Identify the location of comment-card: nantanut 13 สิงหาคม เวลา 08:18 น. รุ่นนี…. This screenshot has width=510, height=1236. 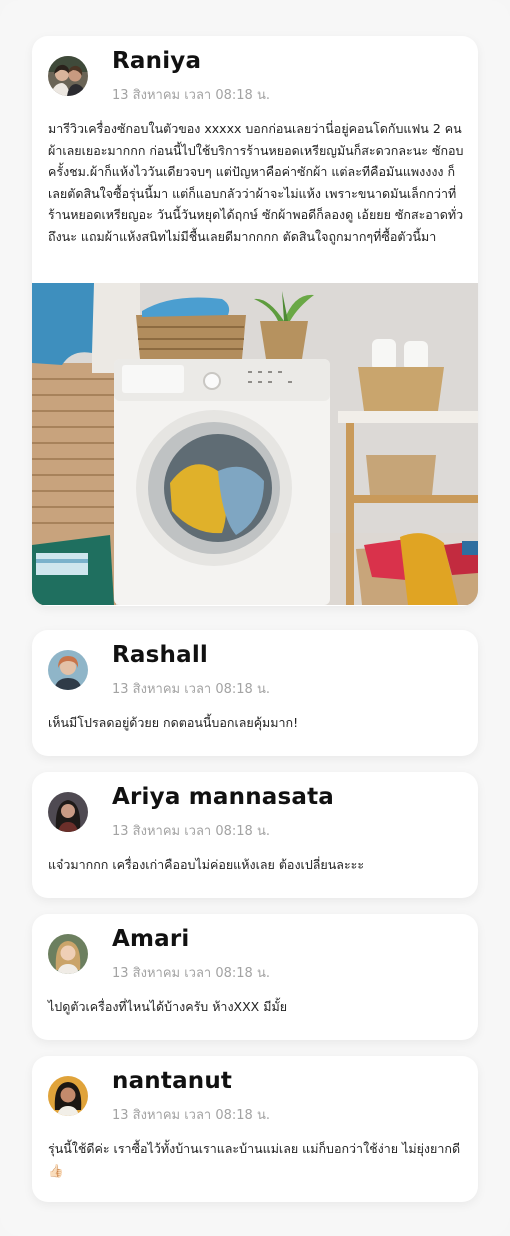
(255, 1129).